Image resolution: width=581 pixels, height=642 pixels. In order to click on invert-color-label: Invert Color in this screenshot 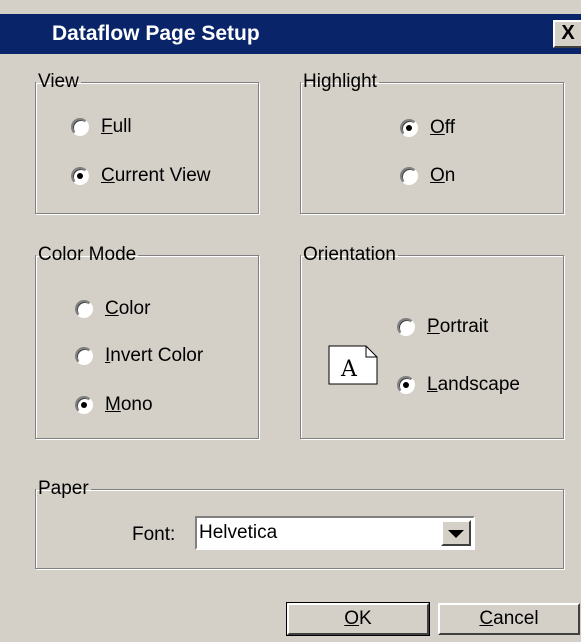, I will do `click(154, 355)`.